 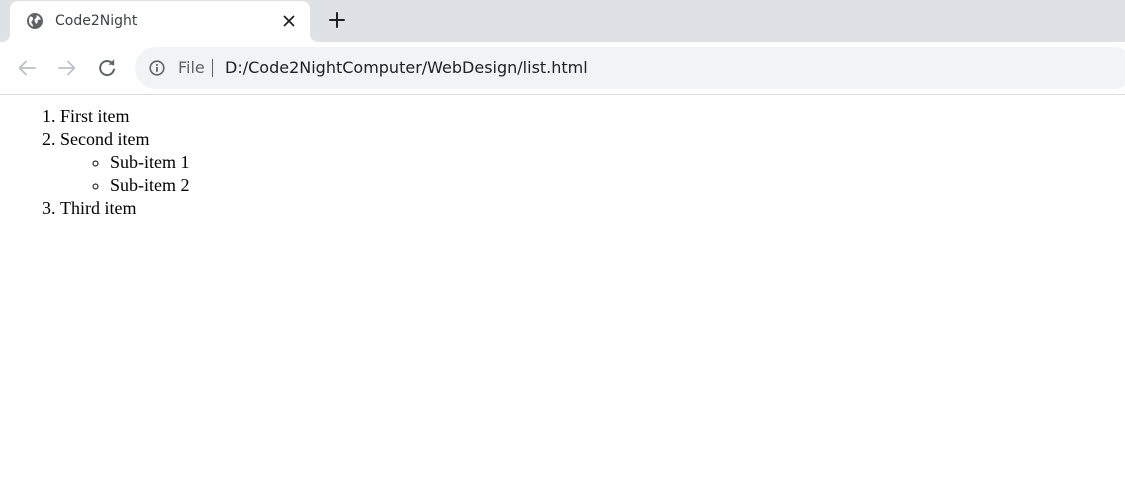 I want to click on globe-icon, so click(x=35, y=21).